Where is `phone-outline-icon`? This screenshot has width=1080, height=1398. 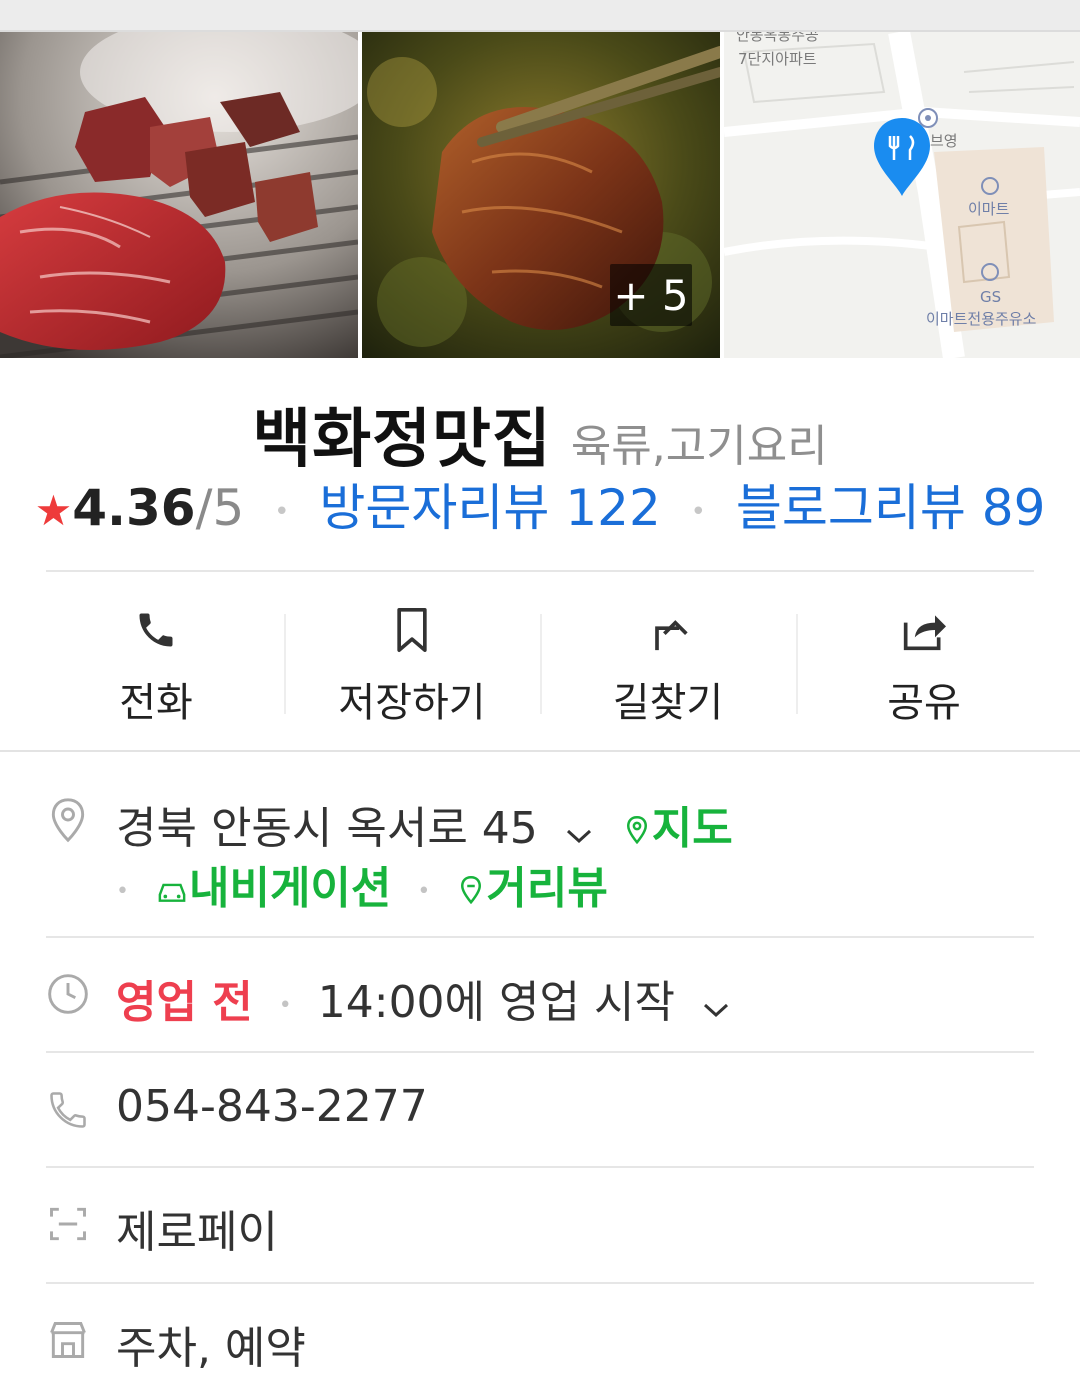
phone-outline-icon is located at coordinates (68, 1110).